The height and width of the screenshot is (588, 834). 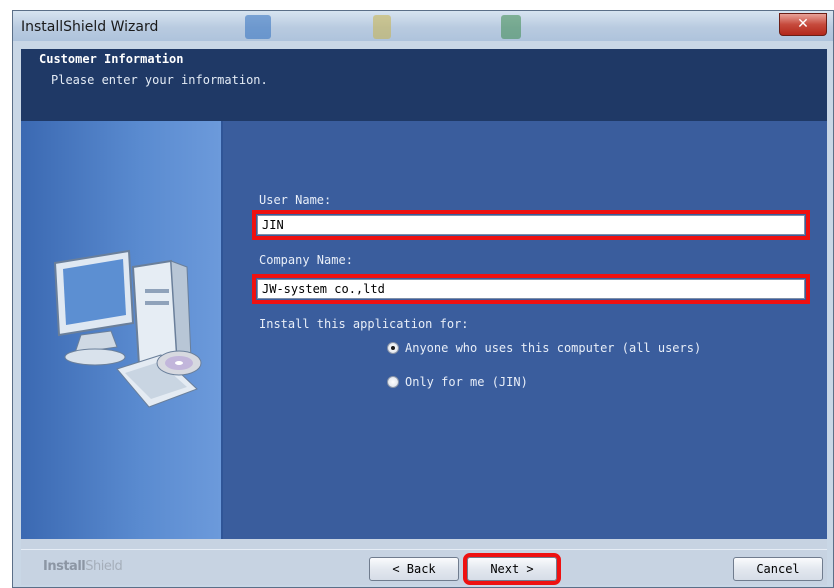 What do you see at coordinates (393, 382) in the screenshot?
I see `radio-button` at bounding box center [393, 382].